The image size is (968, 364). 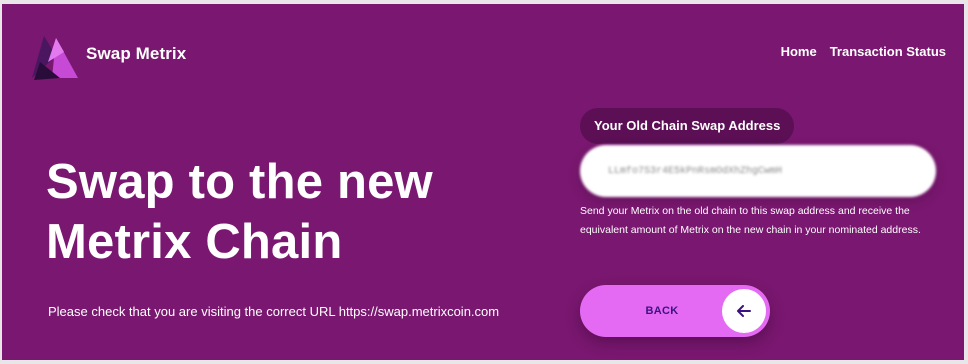 What do you see at coordinates (662, 311) in the screenshot?
I see `back-button-label: BACK` at bounding box center [662, 311].